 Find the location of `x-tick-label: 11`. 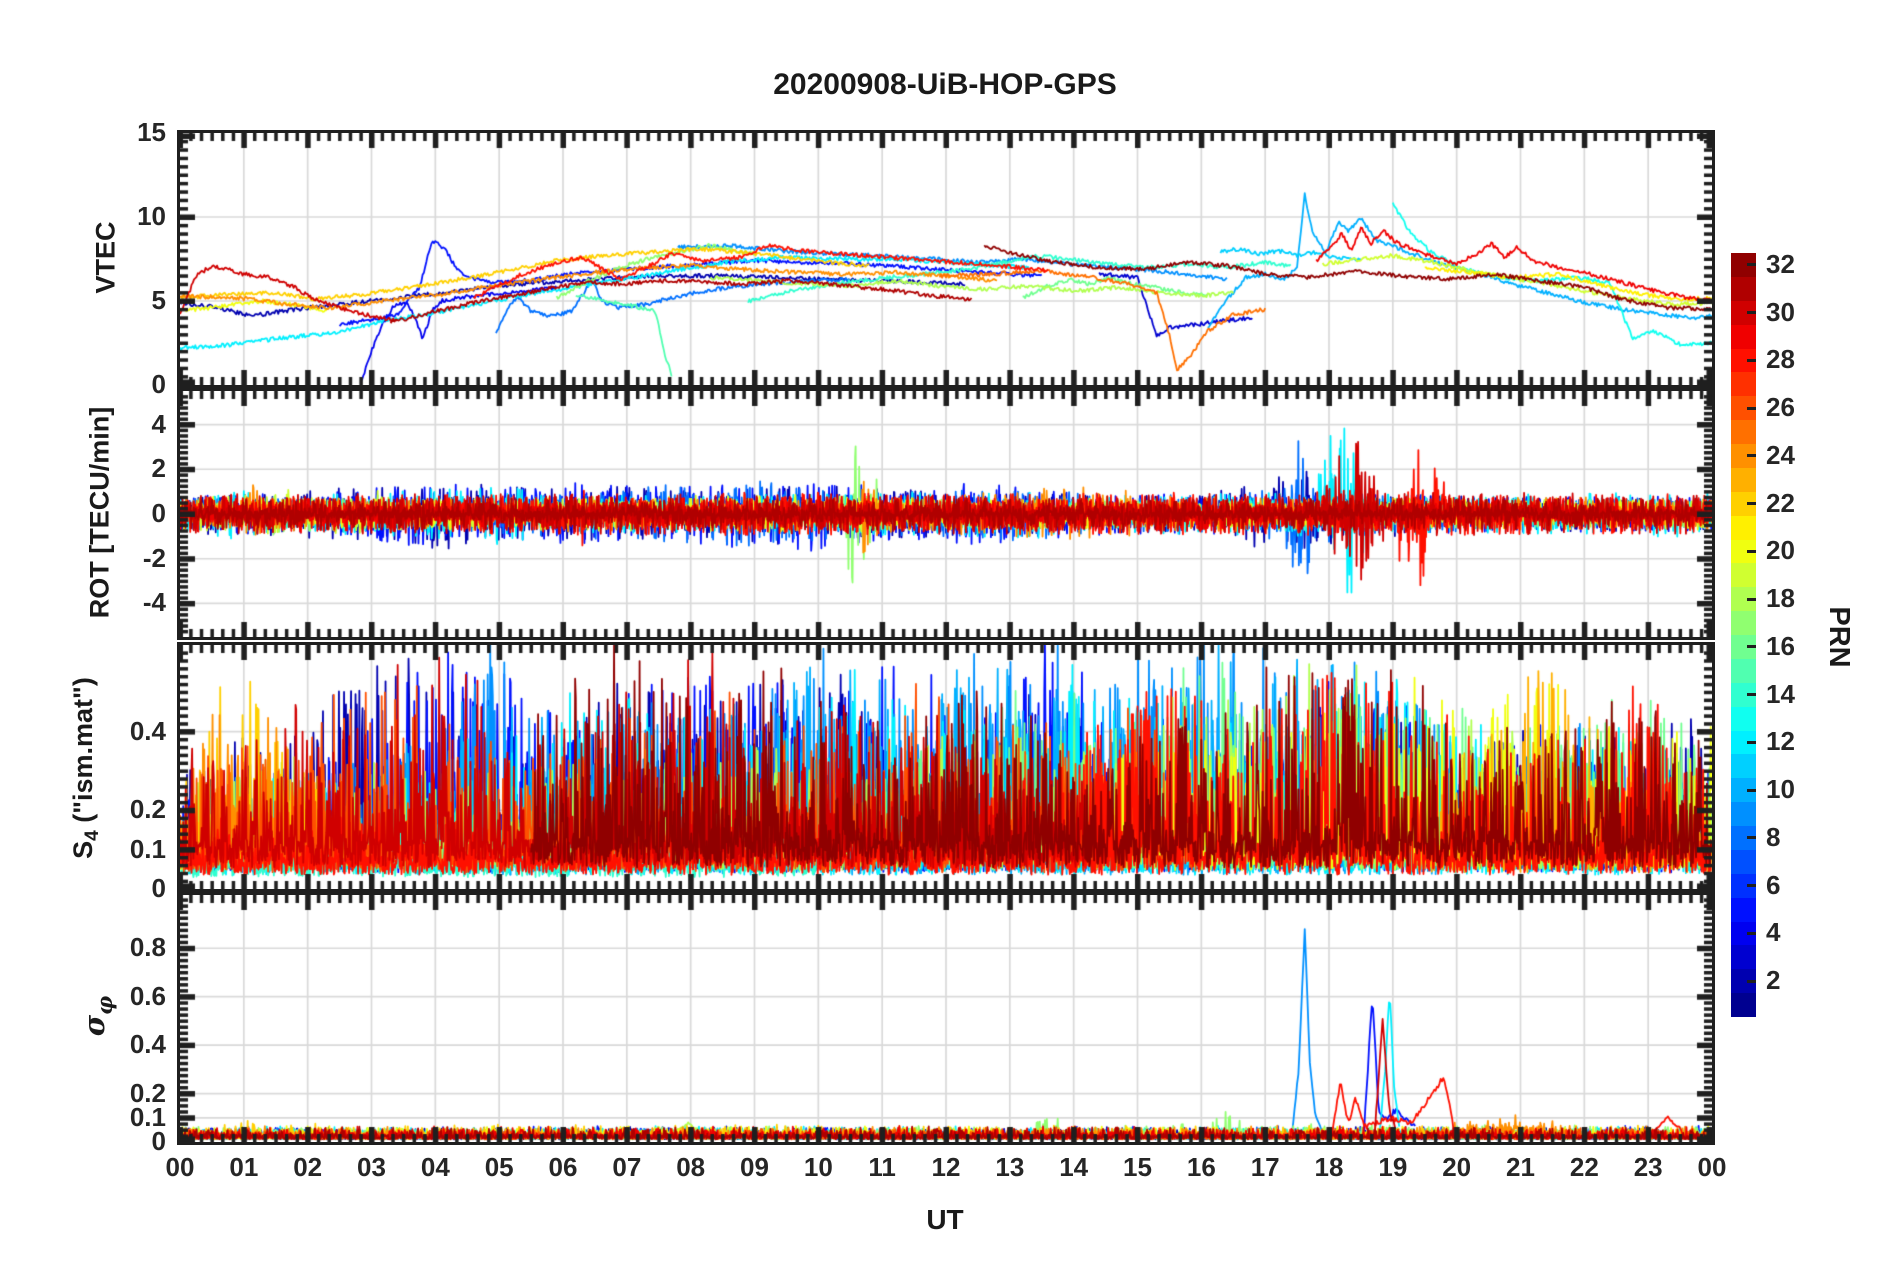

x-tick-label: 11 is located at coordinates (882, 1167).